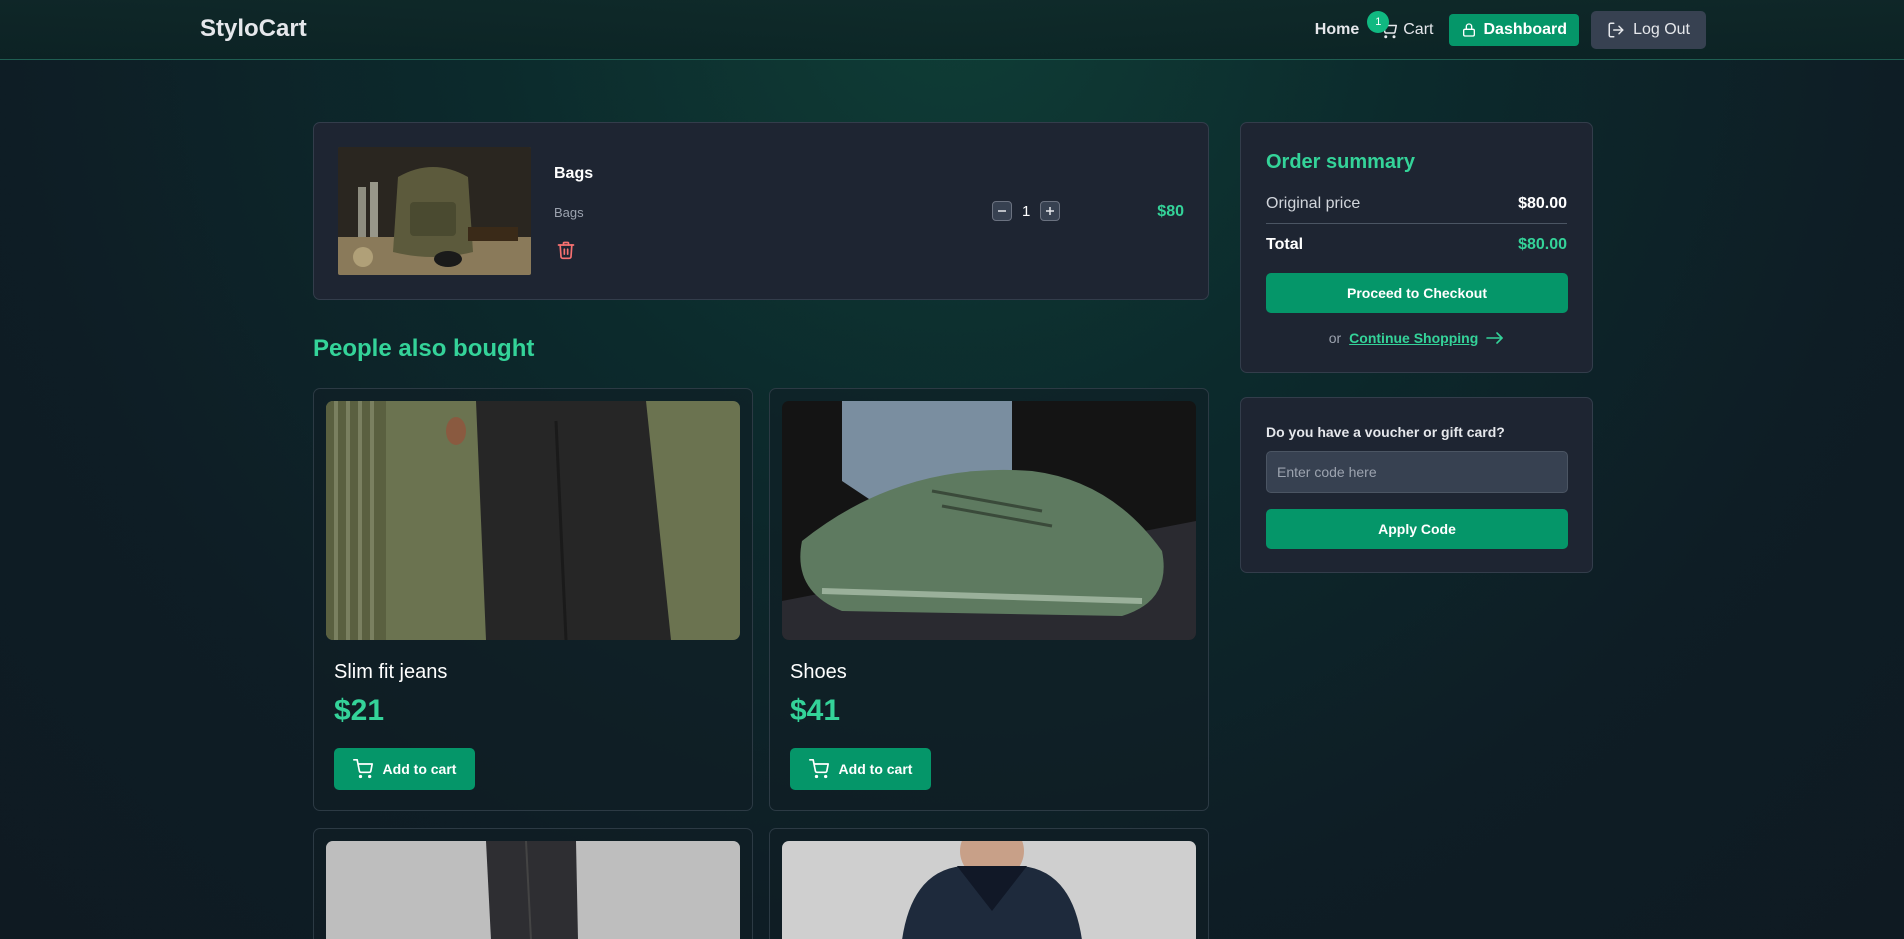 This screenshot has height=939, width=1904. Describe the element at coordinates (1402, 25) in the screenshot. I see `nav-cart-link: 1 Cart` at that location.